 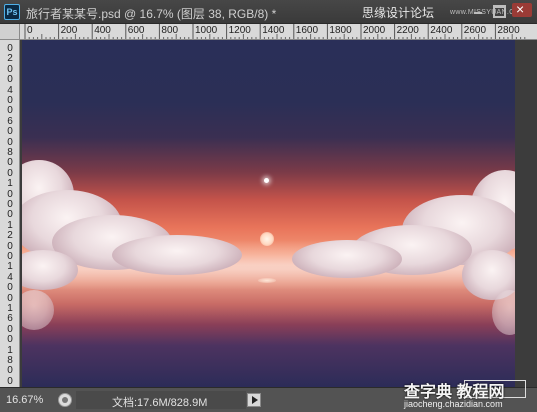 I want to click on ruler-tick-label: 1800, so click(x=340, y=30).